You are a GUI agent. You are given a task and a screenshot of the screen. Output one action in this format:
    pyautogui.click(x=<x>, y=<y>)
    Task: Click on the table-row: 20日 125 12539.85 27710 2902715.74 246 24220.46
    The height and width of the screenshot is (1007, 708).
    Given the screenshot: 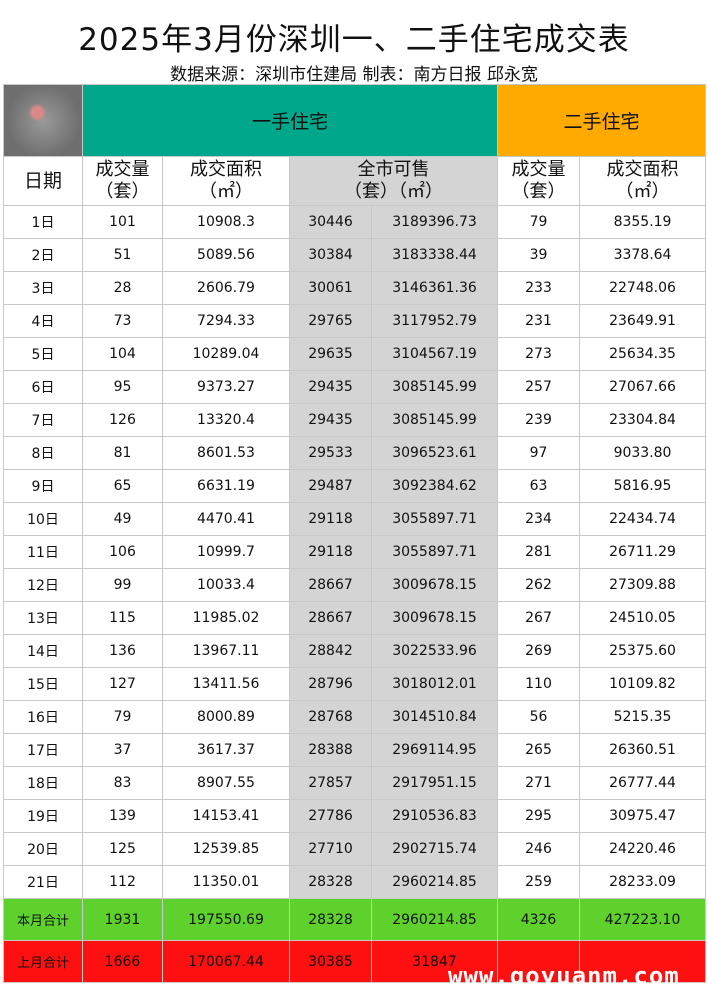 What is the action you would take?
    pyautogui.click(x=355, y=849)
    